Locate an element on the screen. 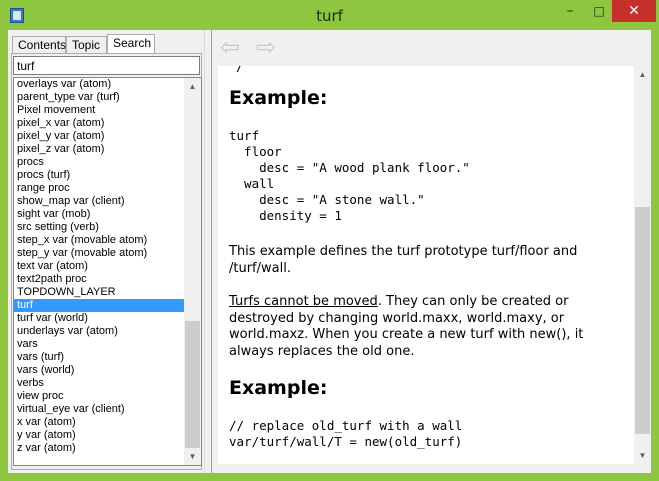 Image resolution: width=659 pixels, height=481 pixels. list-item: range proc is located at coordinates (99, 188).